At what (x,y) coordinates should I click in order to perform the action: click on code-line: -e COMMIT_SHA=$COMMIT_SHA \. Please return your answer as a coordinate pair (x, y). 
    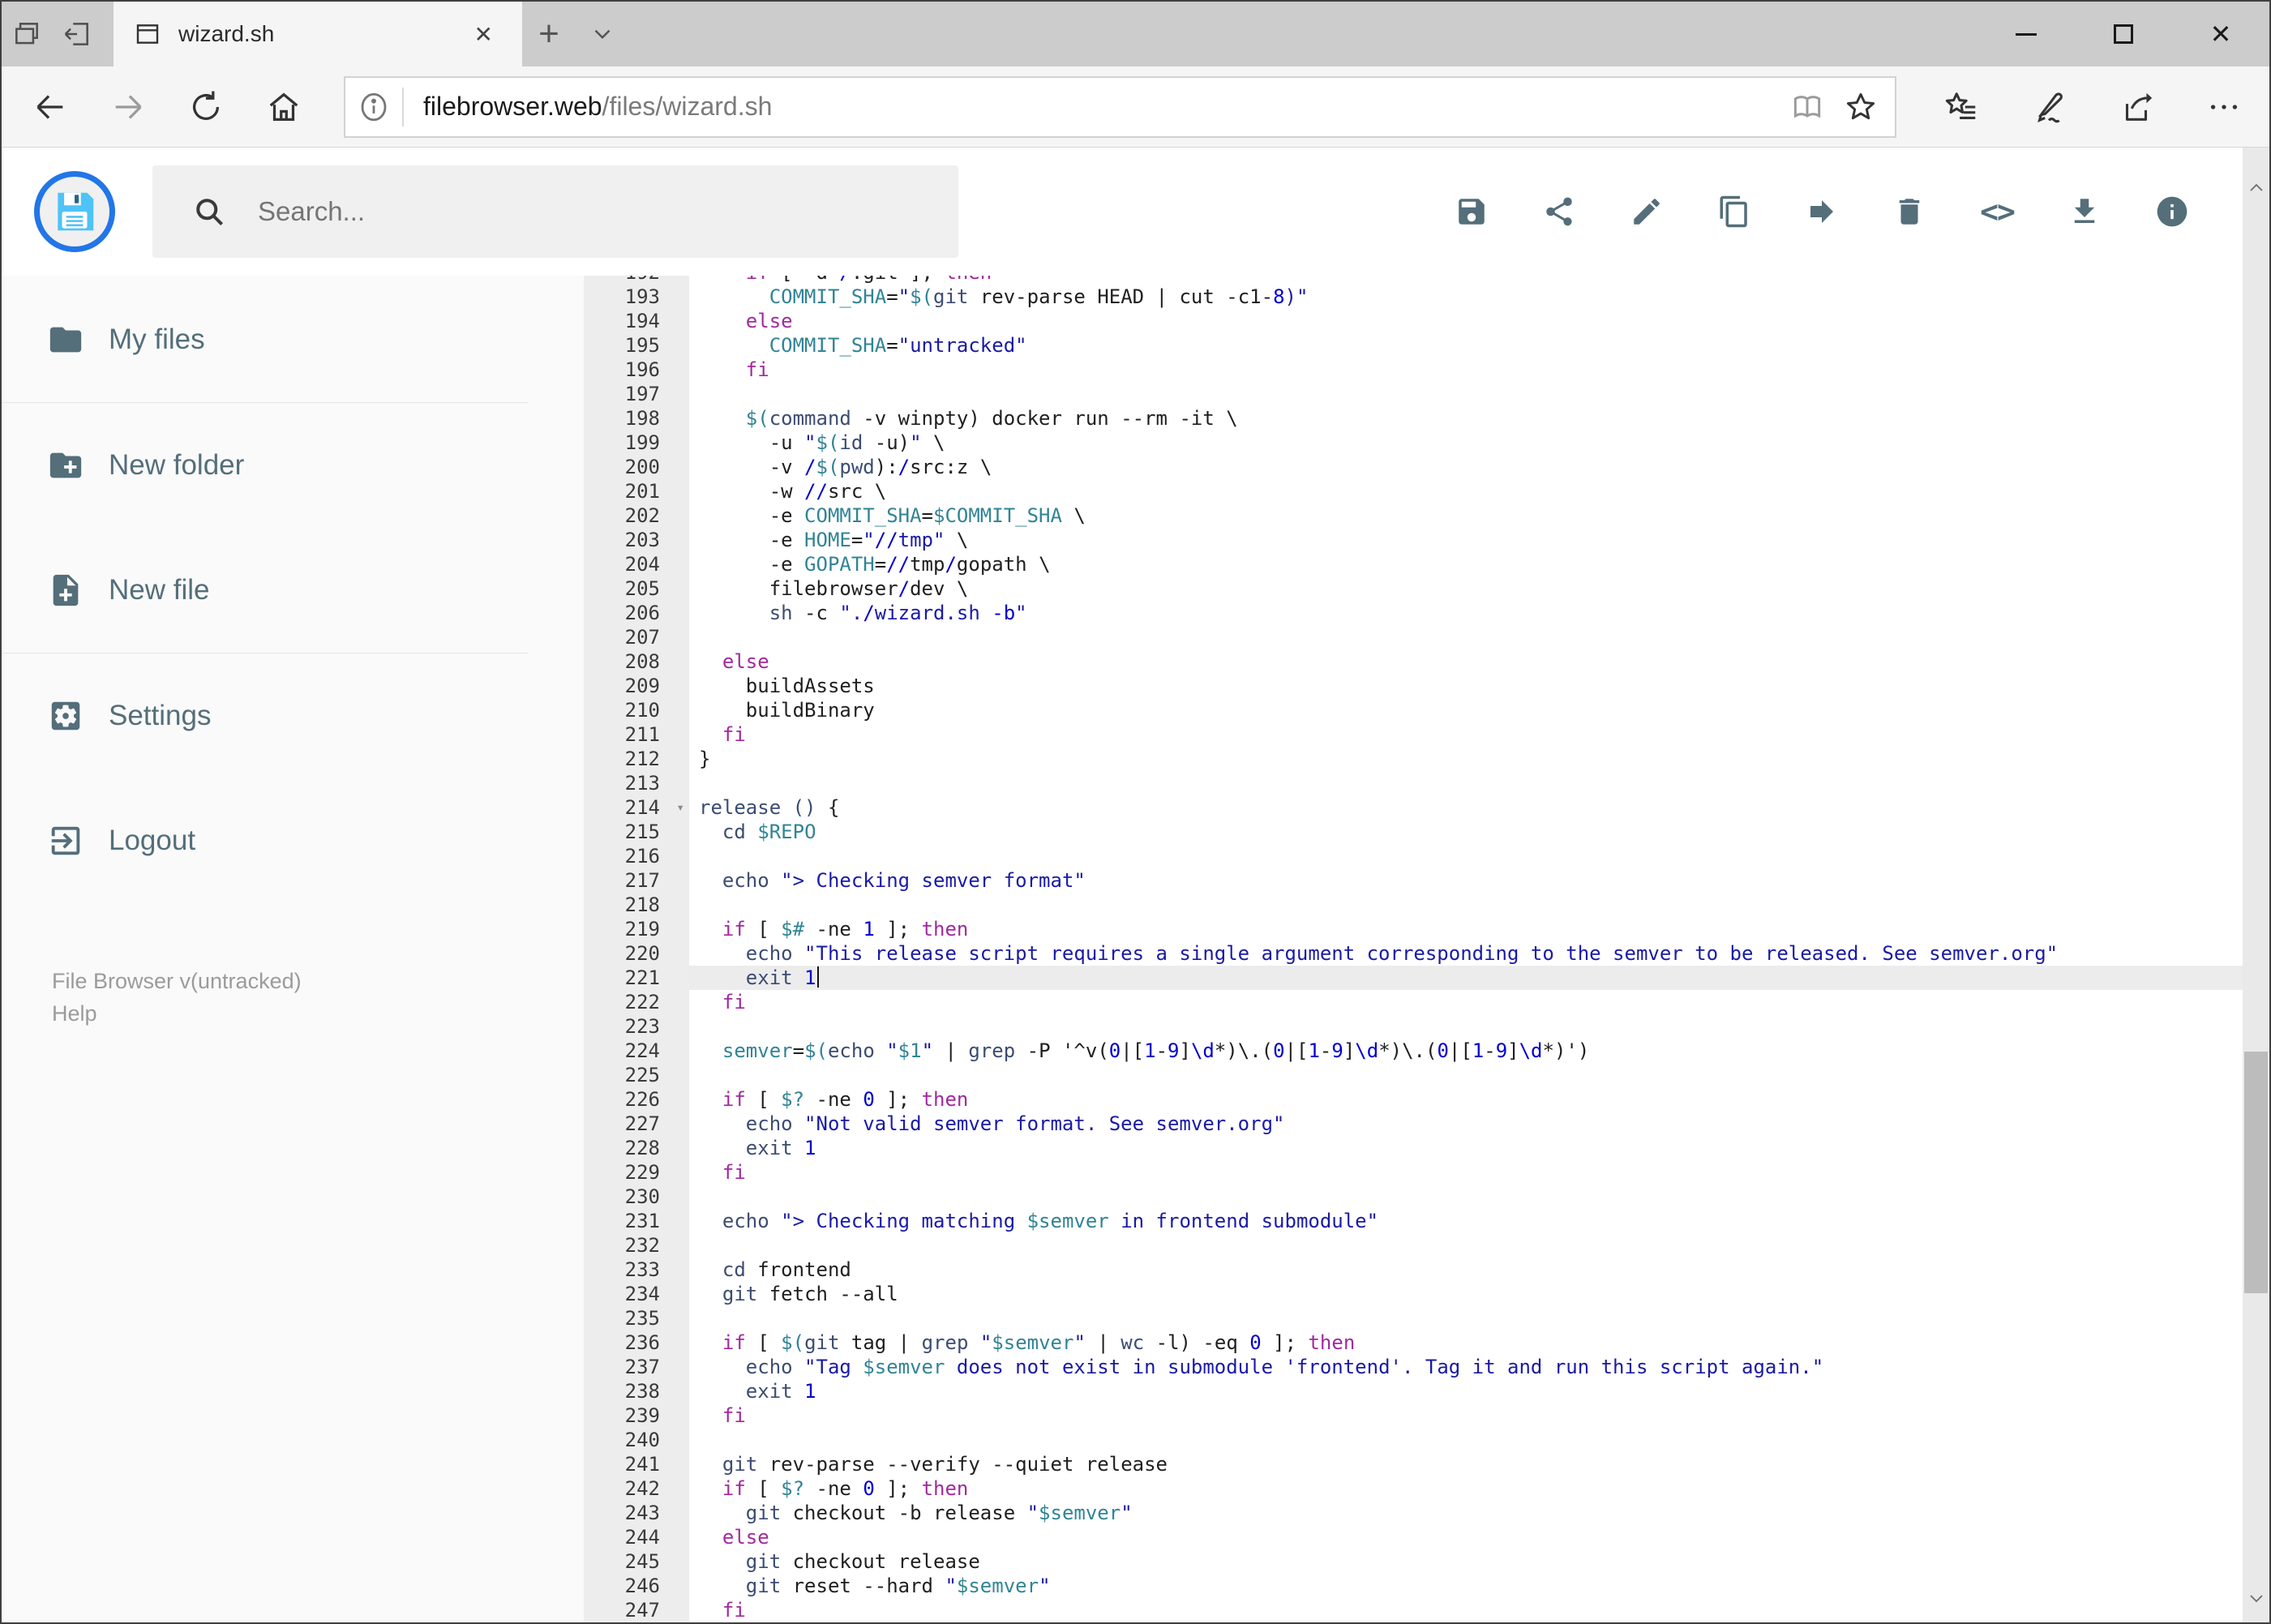
    Looking at the image, I should click on (1479, 515).